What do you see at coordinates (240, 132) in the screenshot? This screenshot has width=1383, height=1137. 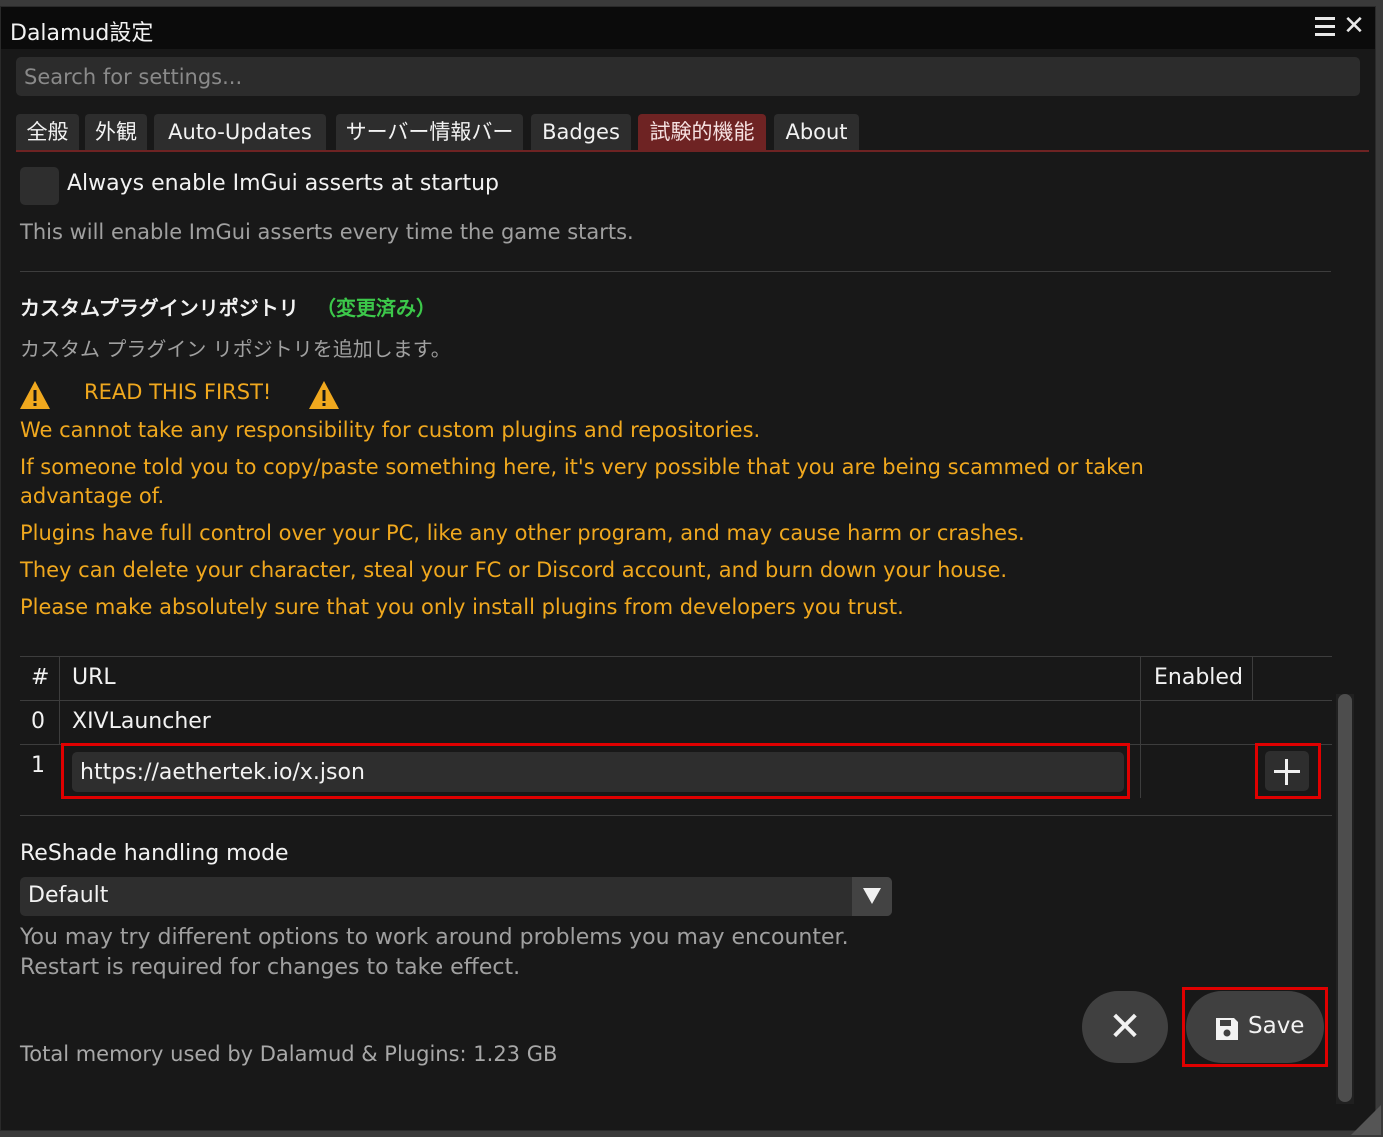 I see `tab-auto-updates: Auto-Updates` at bounding box center [240, 132].